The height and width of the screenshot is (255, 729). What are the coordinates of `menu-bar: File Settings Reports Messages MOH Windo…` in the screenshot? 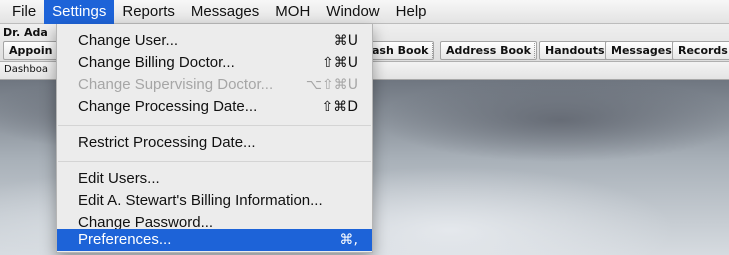 It's located at (364, 12).